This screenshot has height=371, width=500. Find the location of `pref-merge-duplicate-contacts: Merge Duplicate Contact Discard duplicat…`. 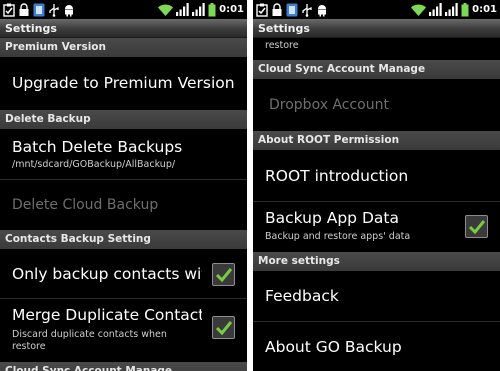

pref-merge-duplicate-contacts: Merge Duplicate Contact Discard duplicat… is located at coordinates (123, 330).